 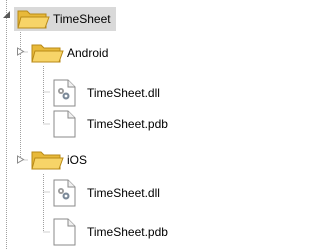 I want to click on tree-node-ios-dll: TimeSheet.dll, so click(x=108, y=193).